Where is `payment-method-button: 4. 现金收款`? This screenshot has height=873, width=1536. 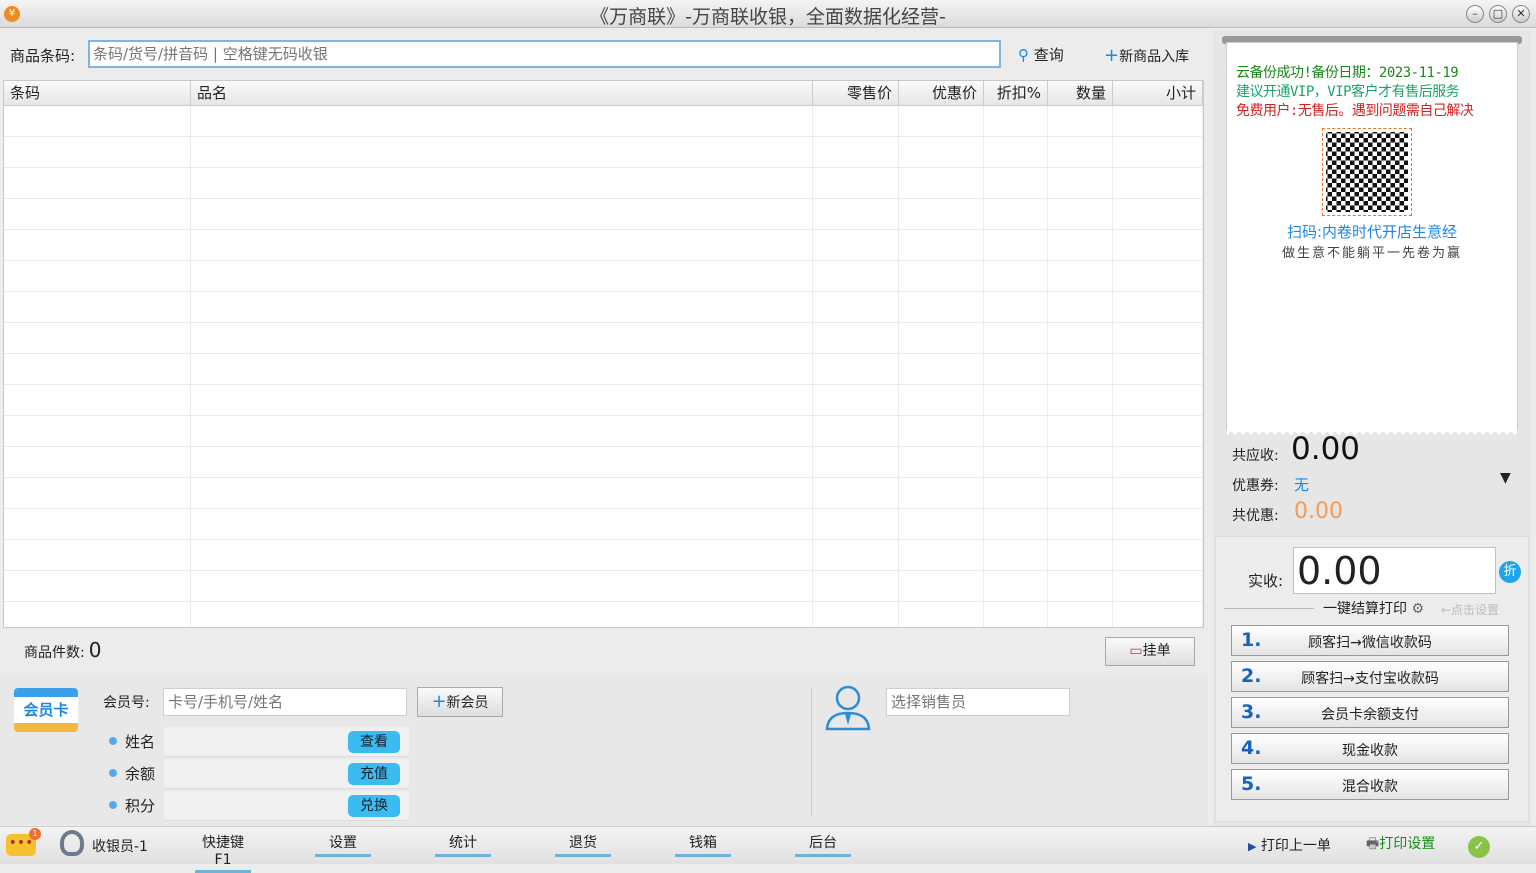 payment-method-button: 4. 现金收款 is located at coordinates (1370, 748).